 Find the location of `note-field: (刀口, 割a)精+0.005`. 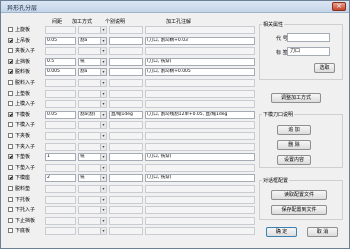

note-field: (刀口, 割a)精+0.005 is located at coordinates (200, 72).